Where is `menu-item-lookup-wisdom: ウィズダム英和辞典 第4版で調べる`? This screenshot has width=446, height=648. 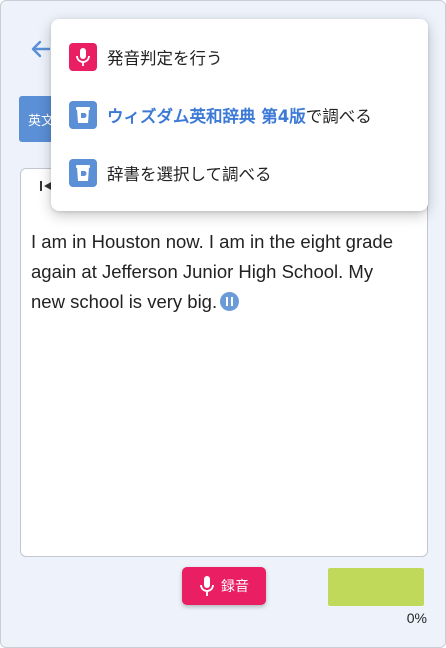
menu-item-lookup-wisdom: ウィズダム英和辞典 第4版で調べる is located at coordinates (243, 115).